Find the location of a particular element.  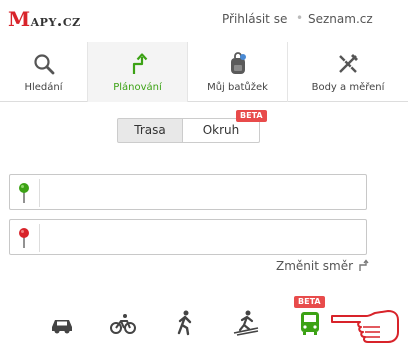

bicycle-icon is located at coordinates (123, 323).